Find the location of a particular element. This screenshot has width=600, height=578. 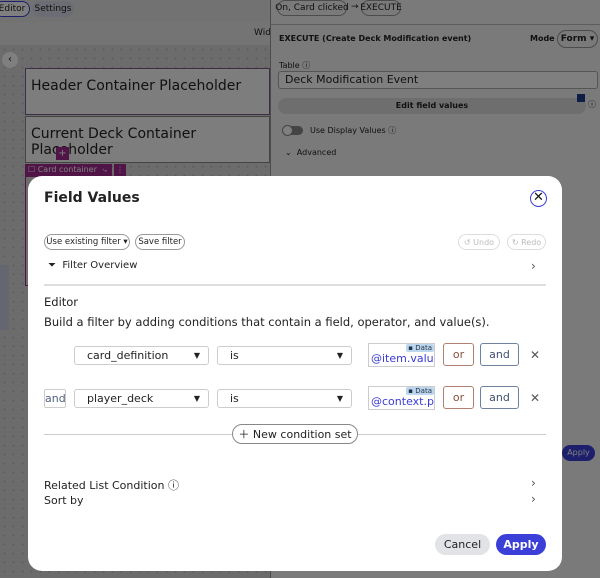

field-value: card_definition is located at coordinates (128, 355).